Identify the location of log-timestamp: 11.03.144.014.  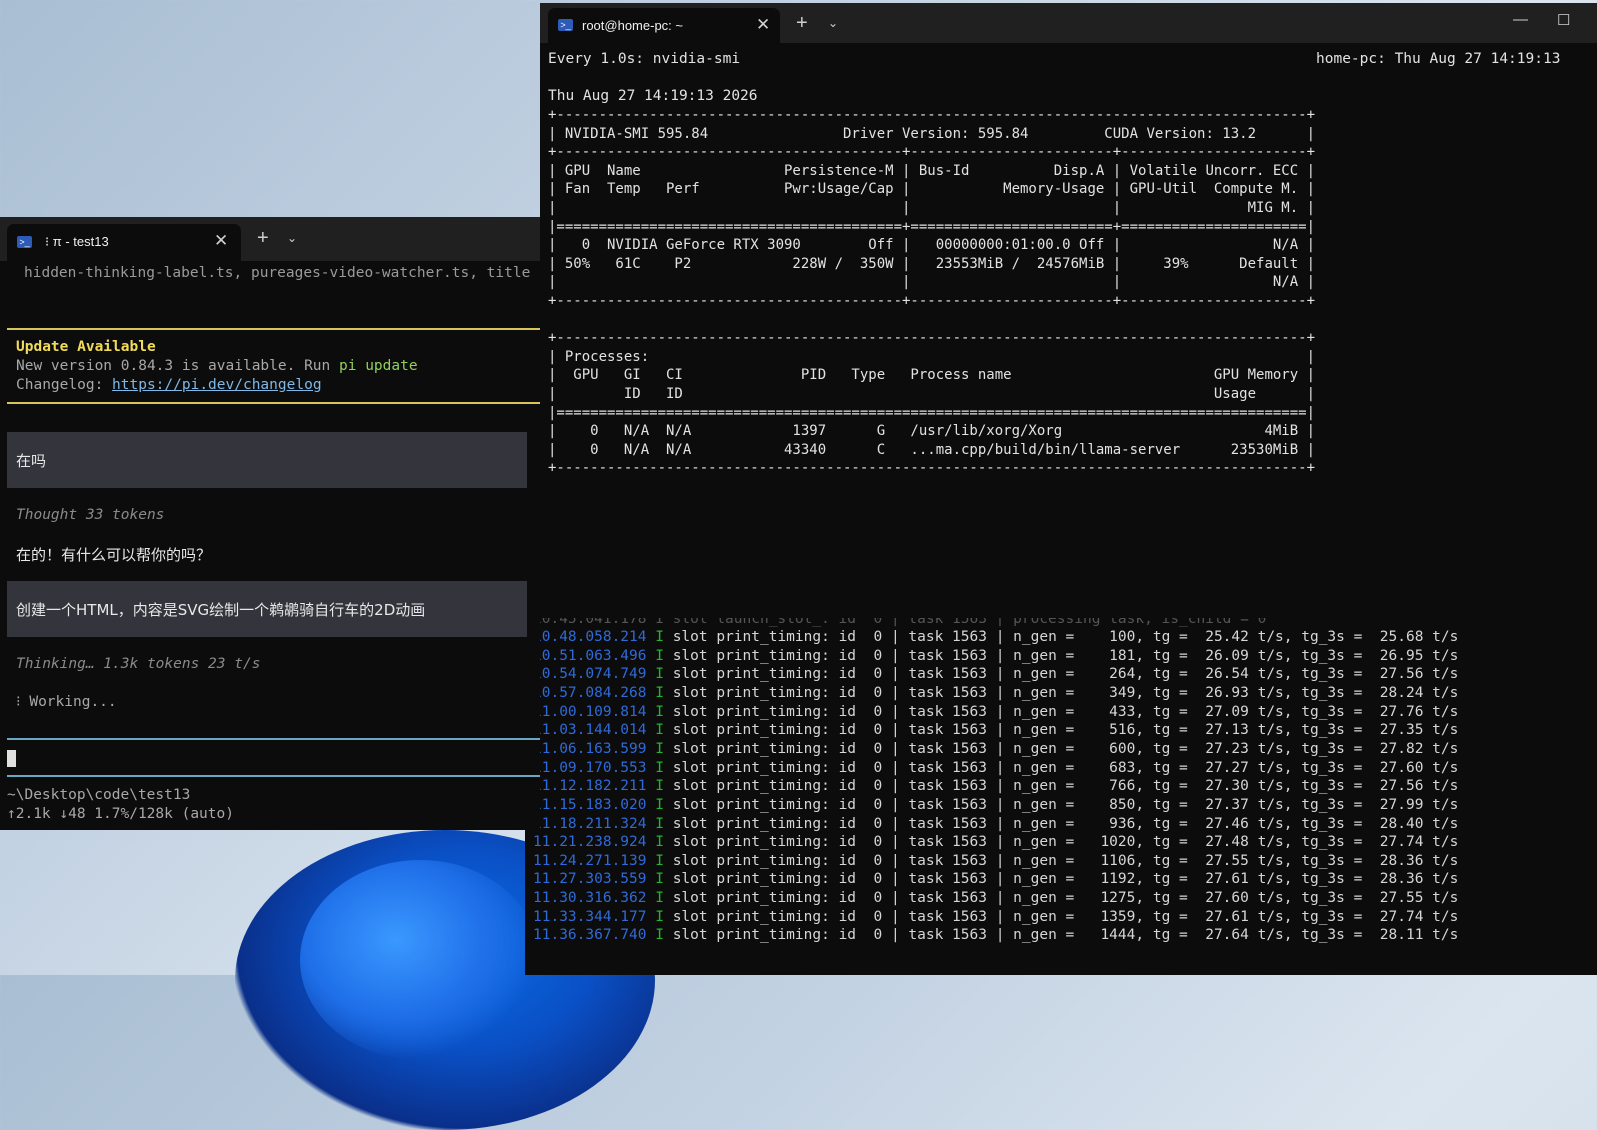
(590, 730).